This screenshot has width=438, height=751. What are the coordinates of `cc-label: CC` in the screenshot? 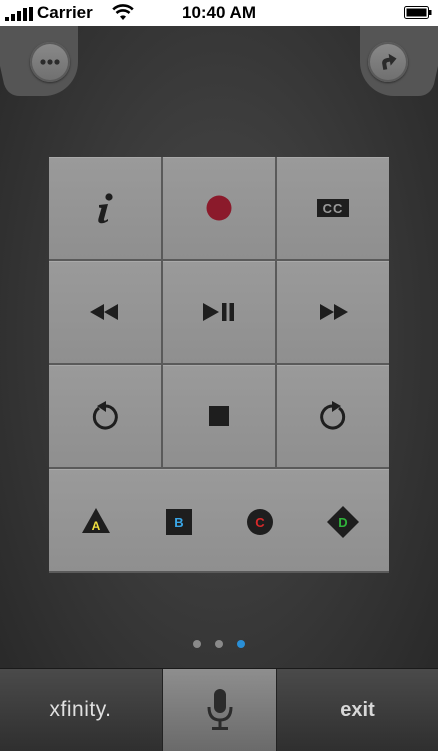 It's located at (333, 208).